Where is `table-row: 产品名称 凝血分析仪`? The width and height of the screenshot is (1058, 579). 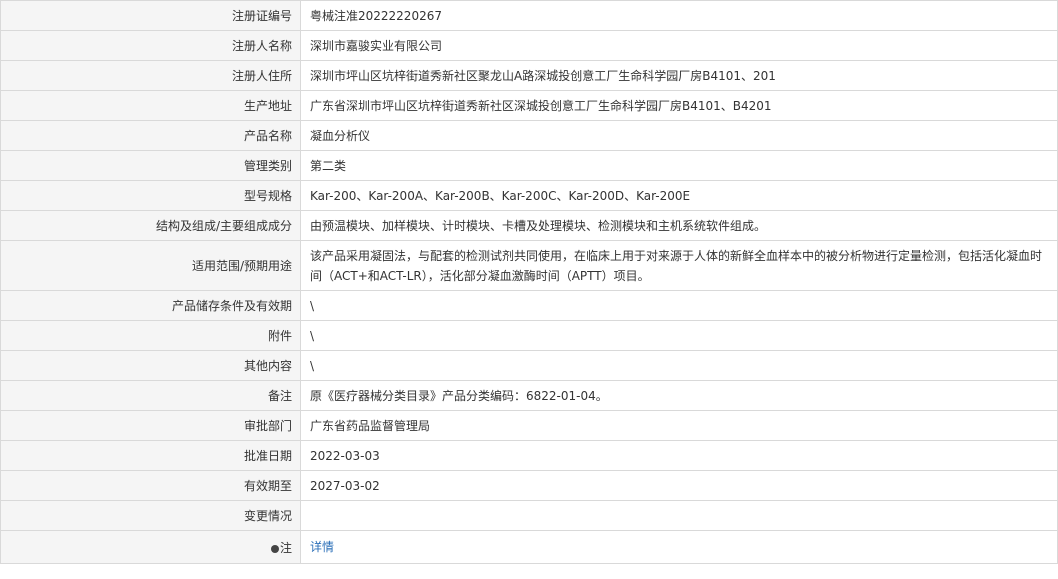
table-row: 产品名称 凝血分析仪 is located at coordinates (529, 135).